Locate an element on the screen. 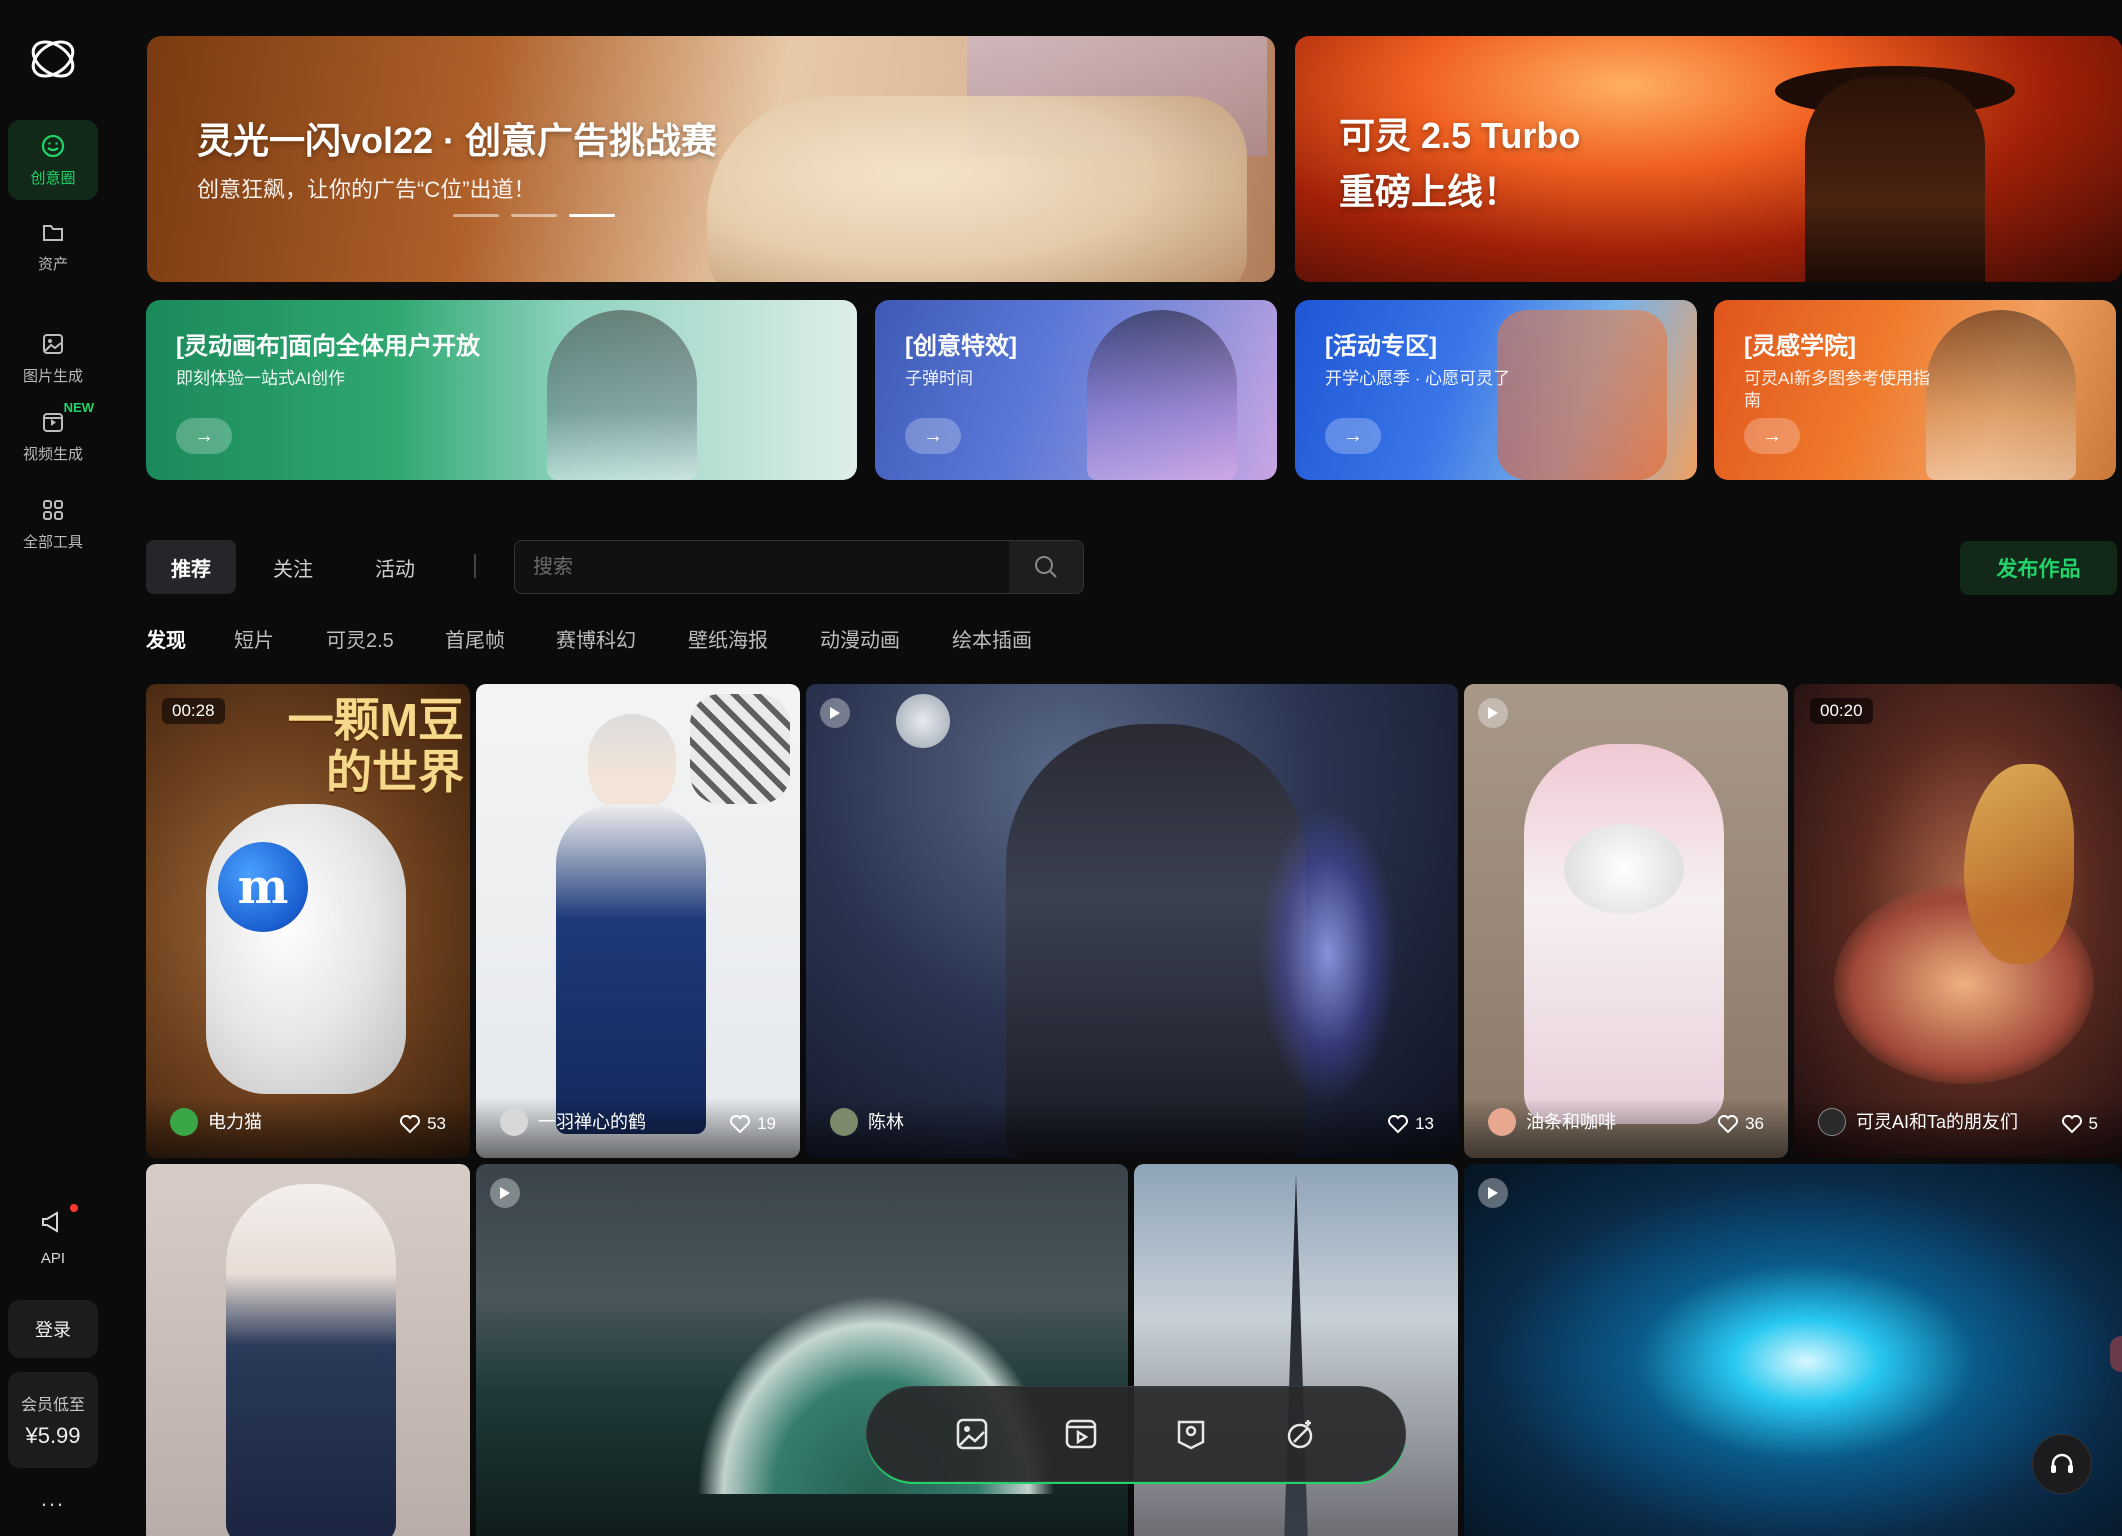 The image size is (2122, 1536). sidebar-item-creative: 创意圈 is located at coordinates (53, 160).